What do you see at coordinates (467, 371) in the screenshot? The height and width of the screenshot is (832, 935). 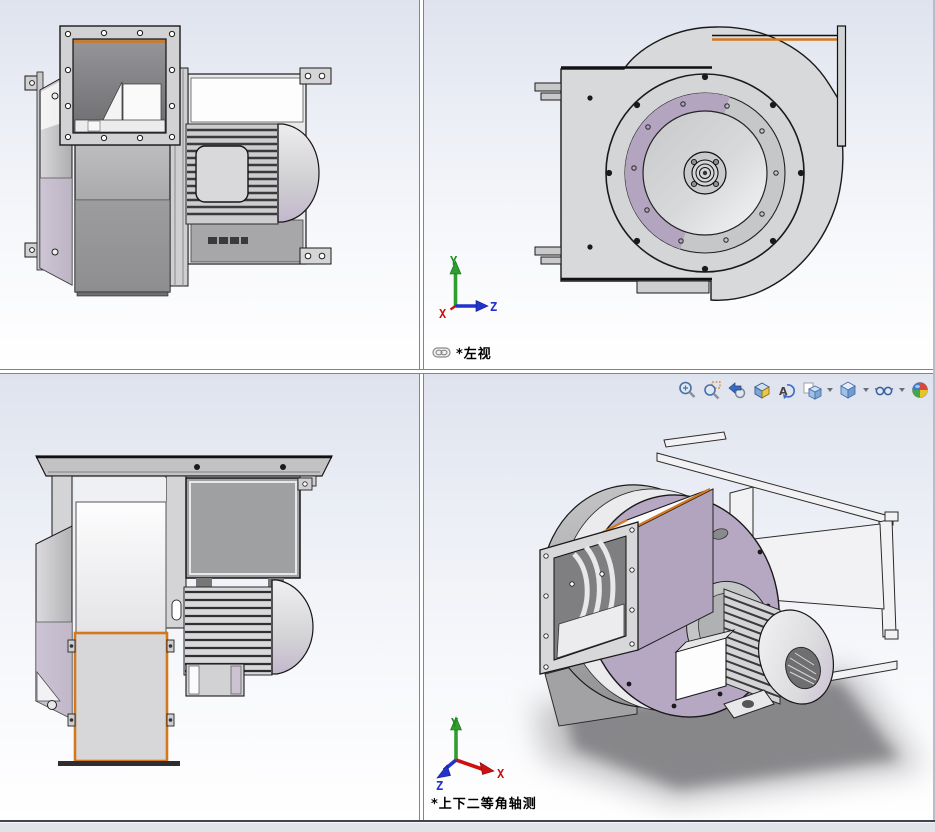 I see `viewport-horizontal-splitter` at bounding box center [467, 371].